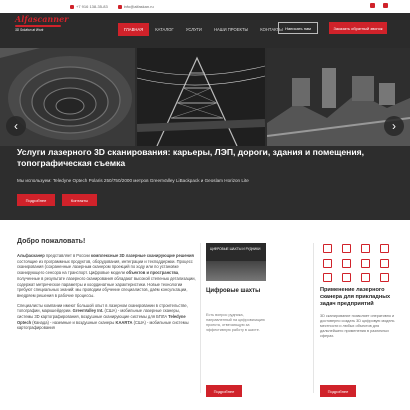 This screenshot has height=410, width=410. What do you see at coordinates (224, 391) in the screenshot?
I see `mines-more-button: Подробнее` at bounding box center [224, 391].